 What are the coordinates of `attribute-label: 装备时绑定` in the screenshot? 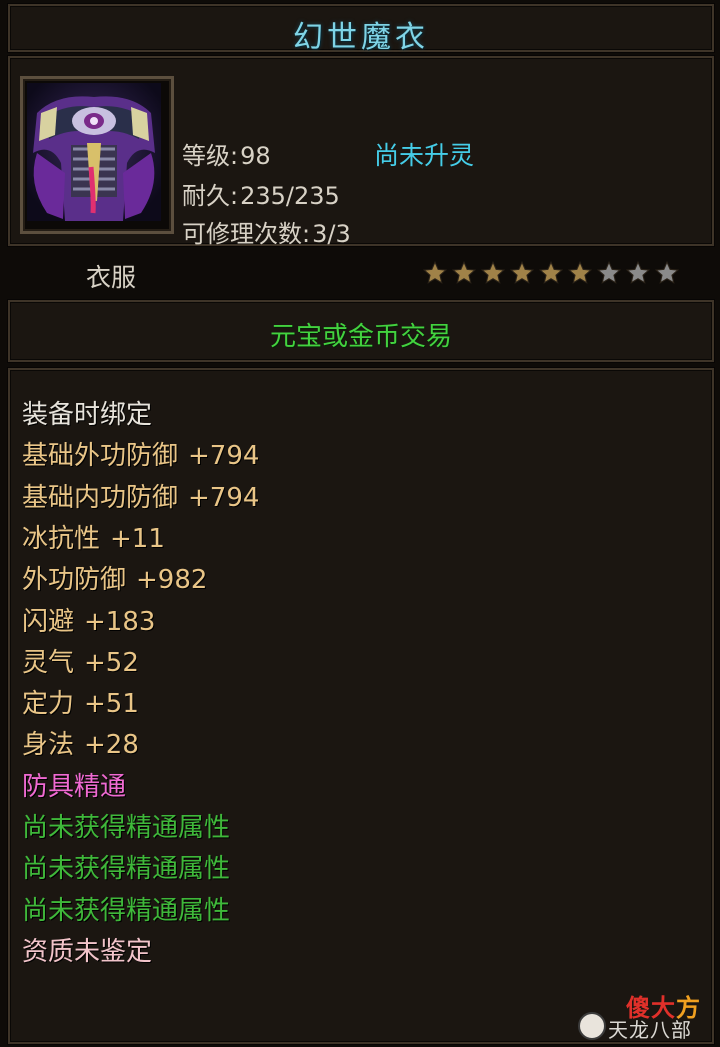 It's located at (87, 415).